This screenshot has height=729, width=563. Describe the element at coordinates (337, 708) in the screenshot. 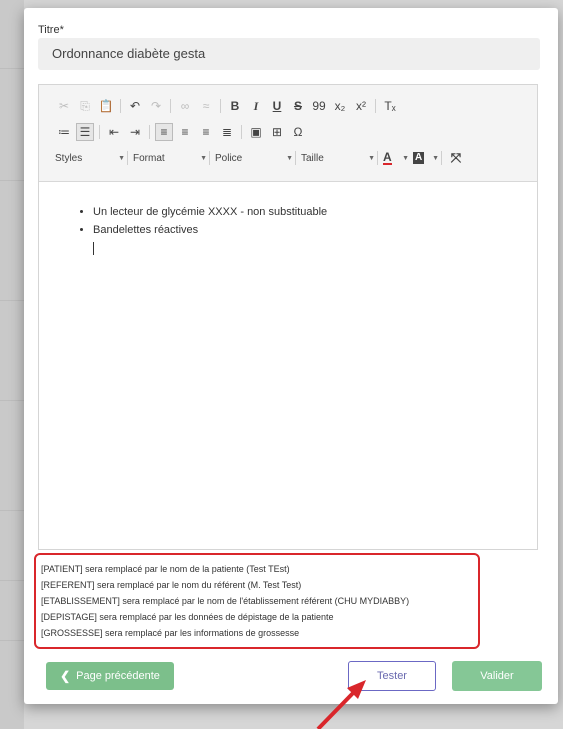

I see `arrow-shaft` at that location.